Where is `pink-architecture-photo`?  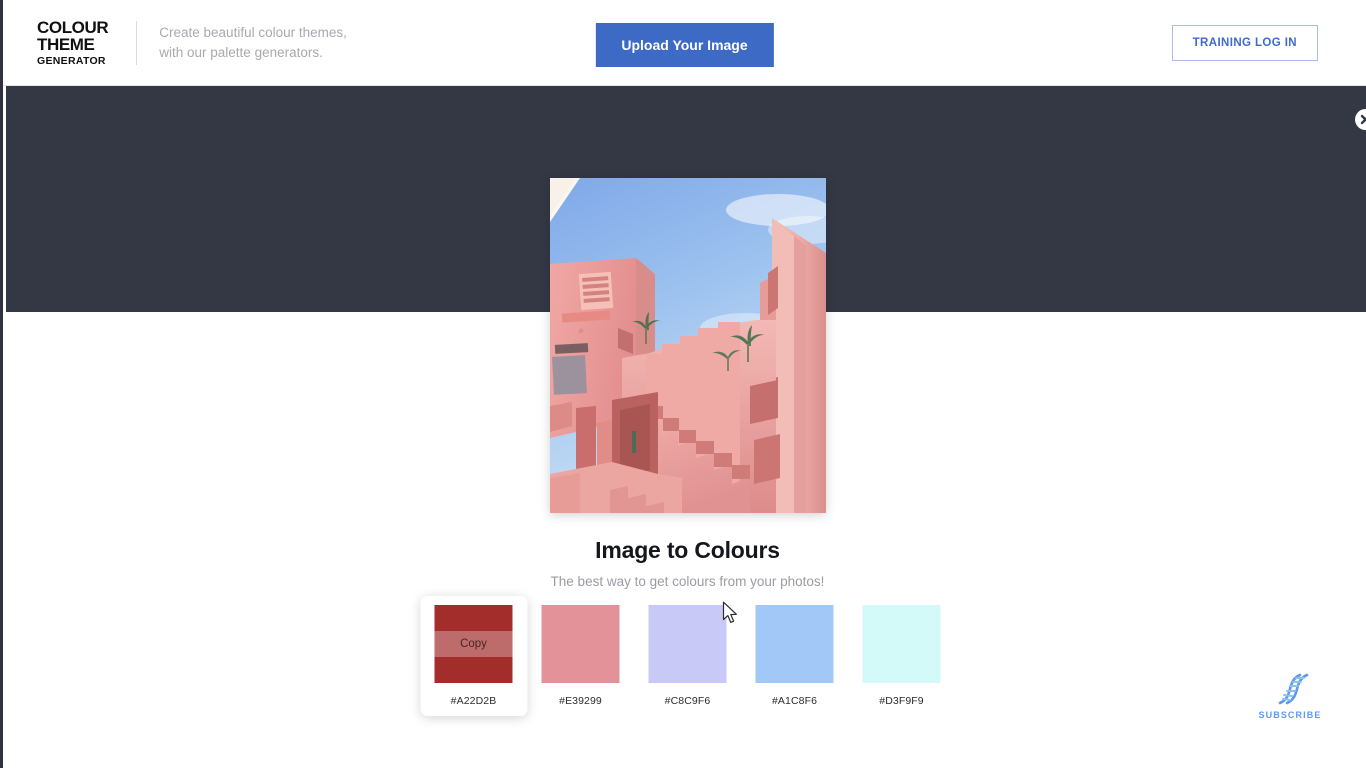 pink-architecture-photo is located at coordinates (687, 345).